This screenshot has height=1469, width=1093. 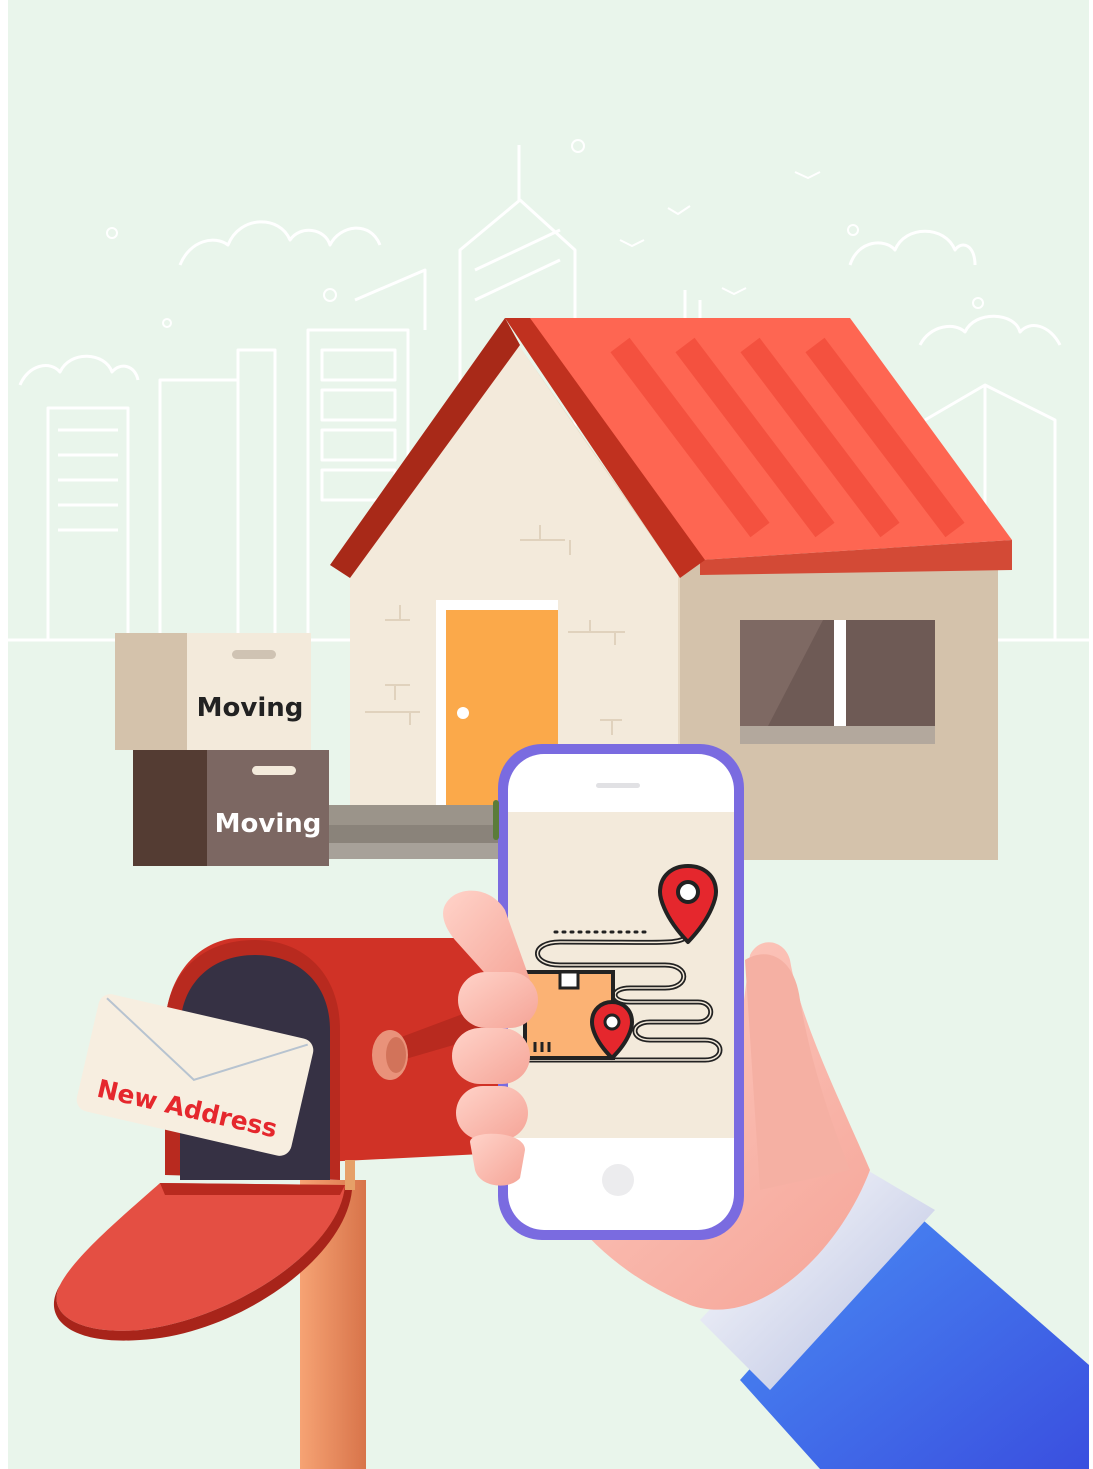 I want to click on bottom-box-label: Moving, so click(x=268, y=824).